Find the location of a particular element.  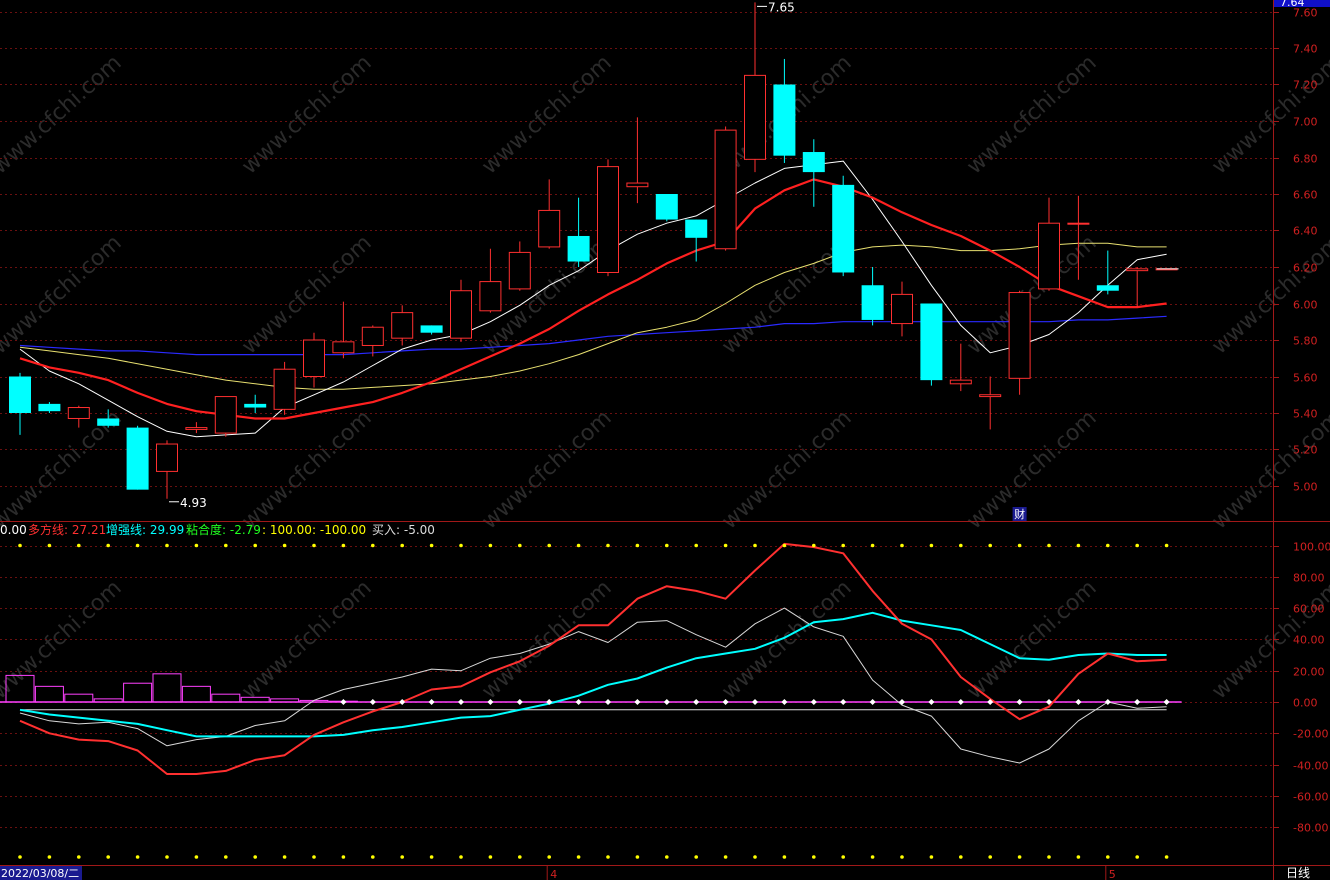

indicator-header-zengqiang: 增强线: 29.99 is located at coordinates (145, 530).